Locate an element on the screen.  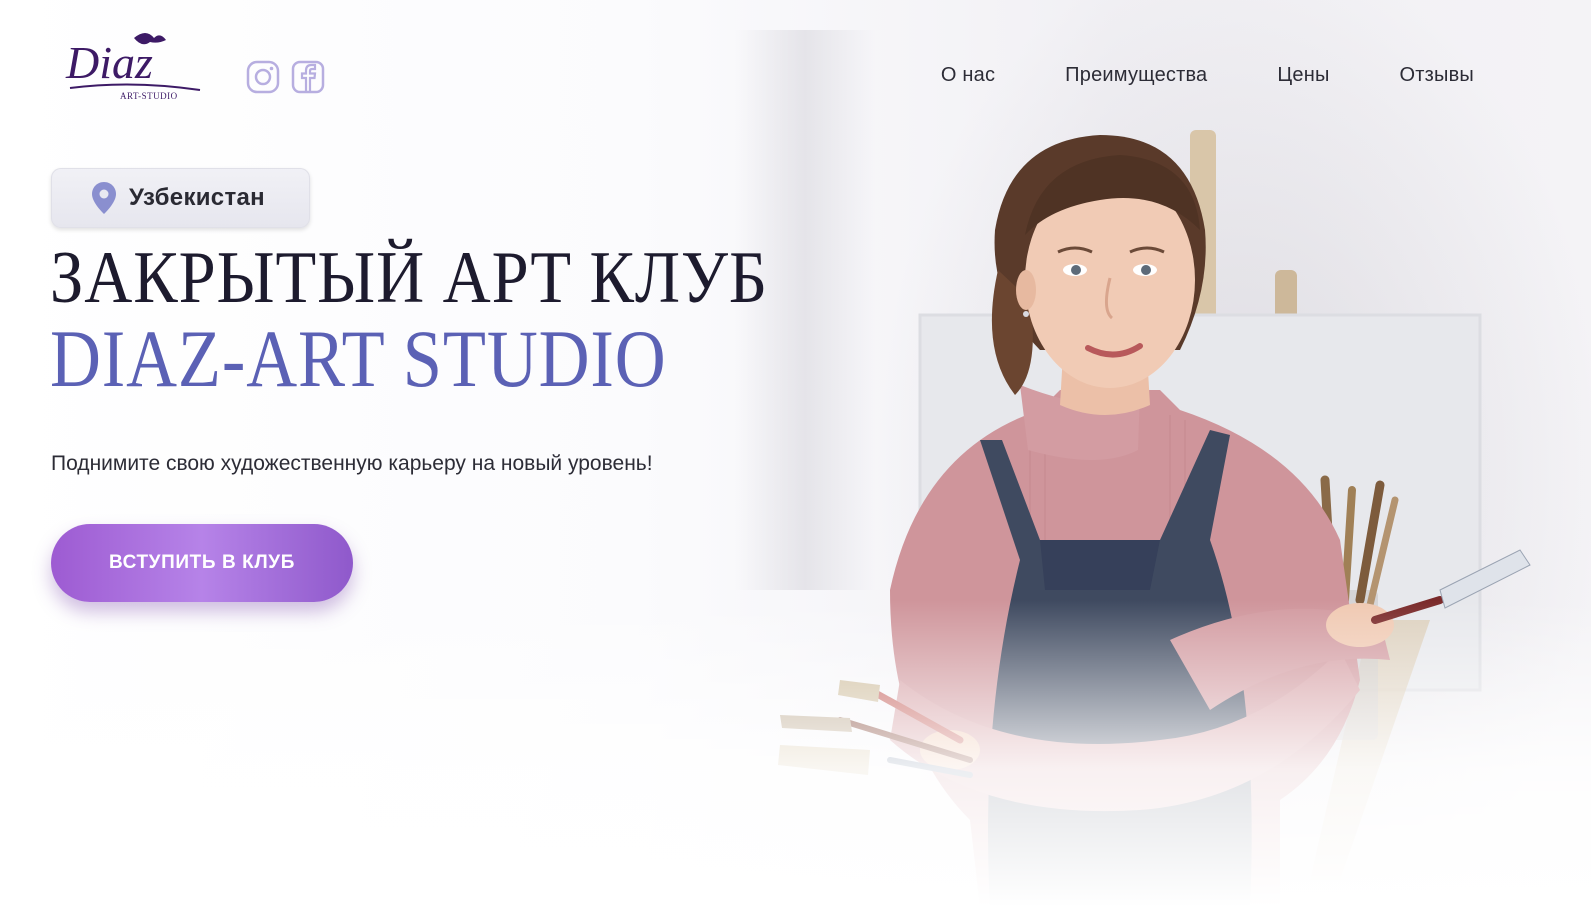
logo-subtitle: ART-STUDIO is located at coordinates (149, 96).